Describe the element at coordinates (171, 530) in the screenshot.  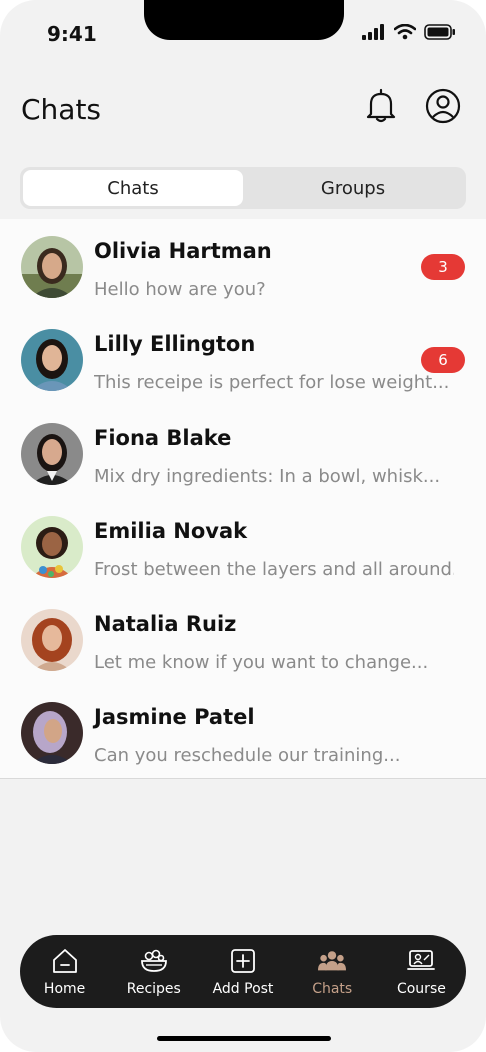
I see `chat-name: Emilia Novak` at that location.